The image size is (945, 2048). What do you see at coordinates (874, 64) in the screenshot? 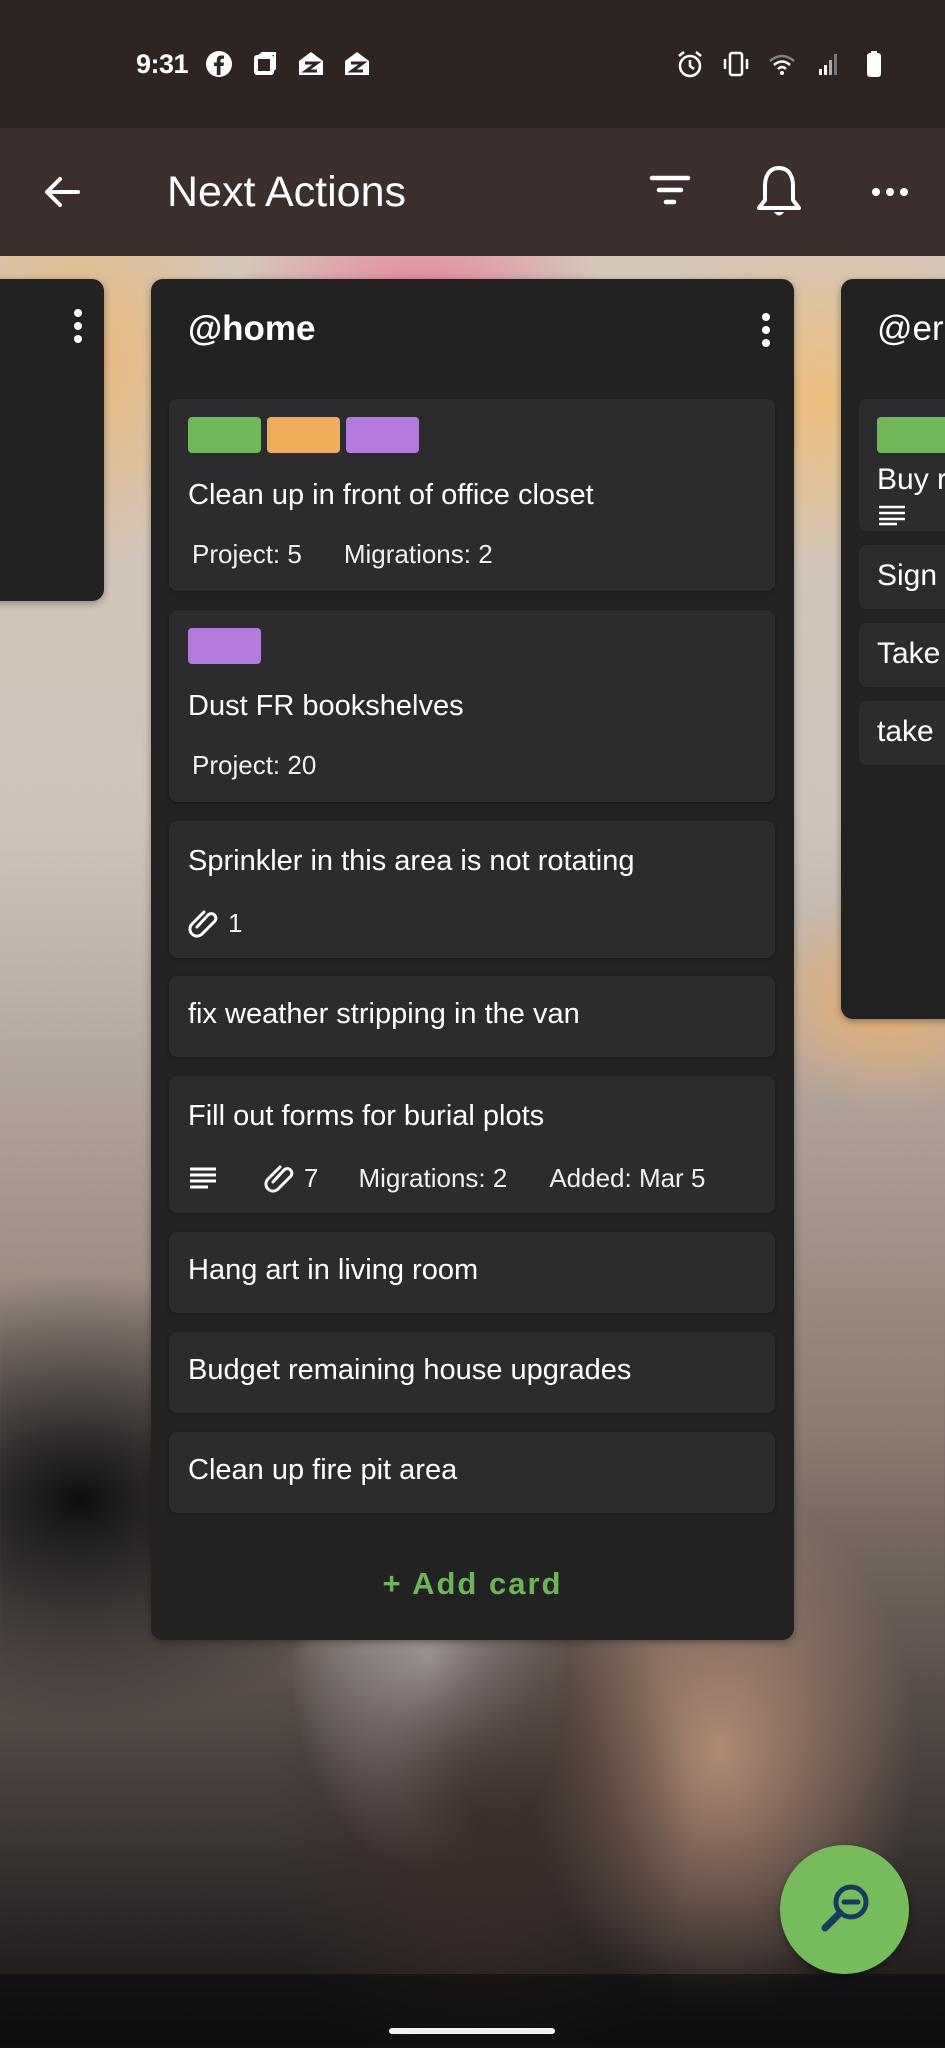
I see `battery-icon` at bounding box center [874, 64].